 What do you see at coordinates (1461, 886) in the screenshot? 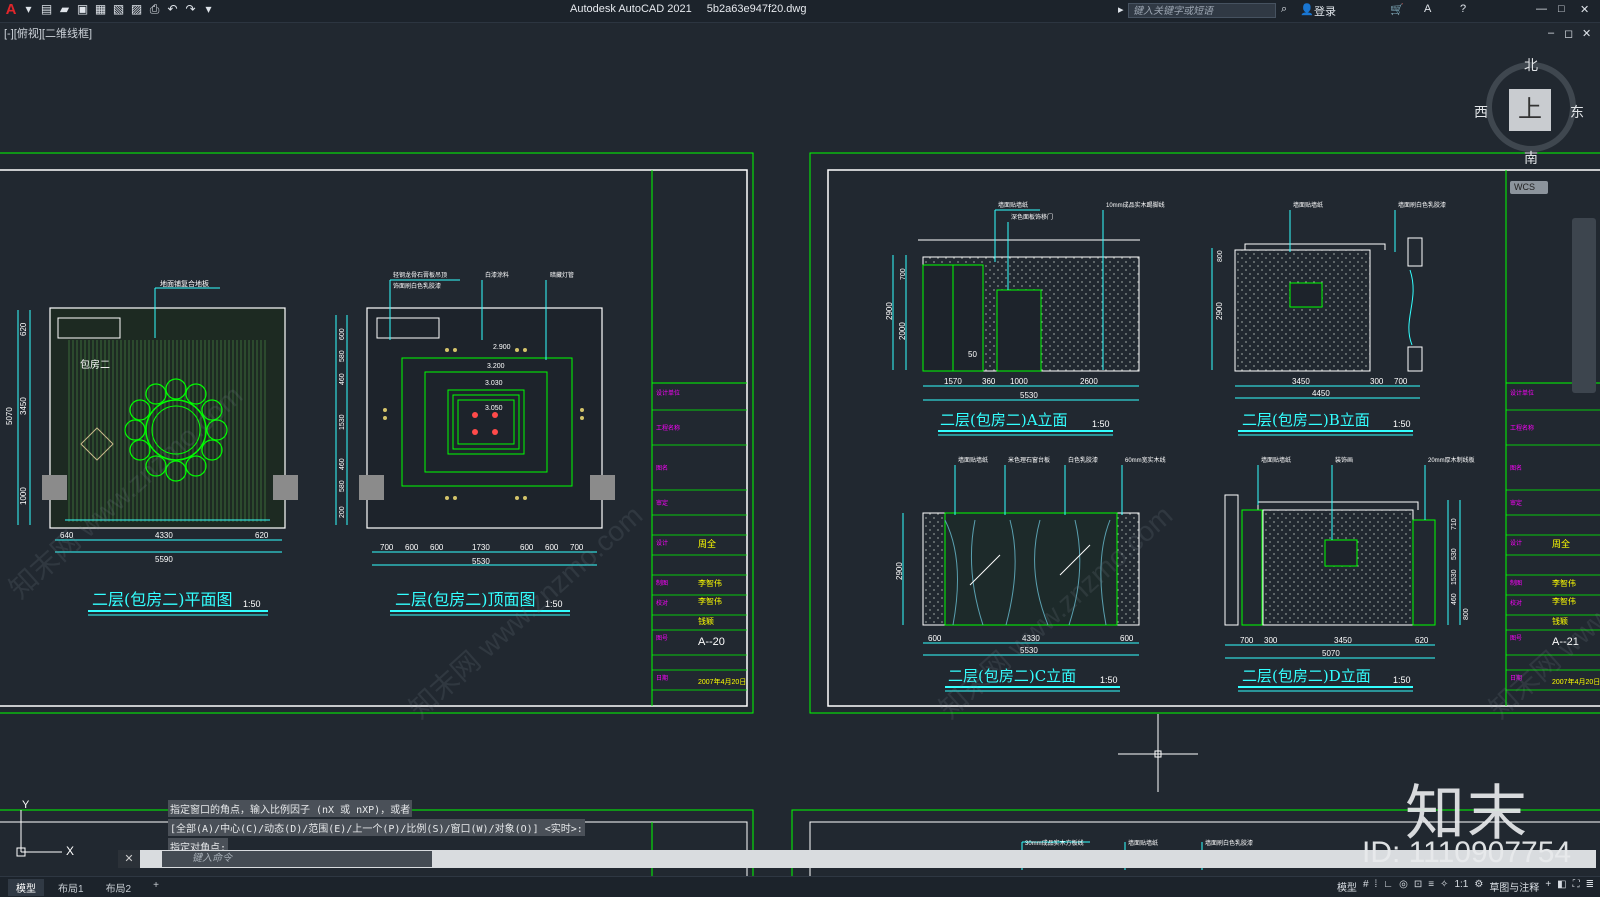
I see `annotation-scale-value: 1:1` at bounding box center [1461, 886].